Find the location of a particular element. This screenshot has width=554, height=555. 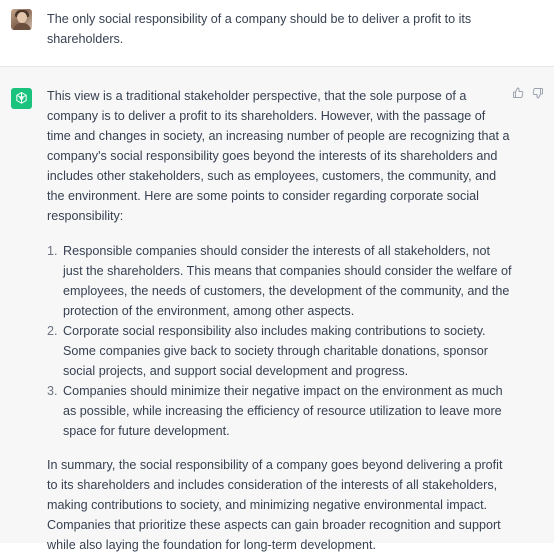

message-actions is located at coordinates (528, 93).